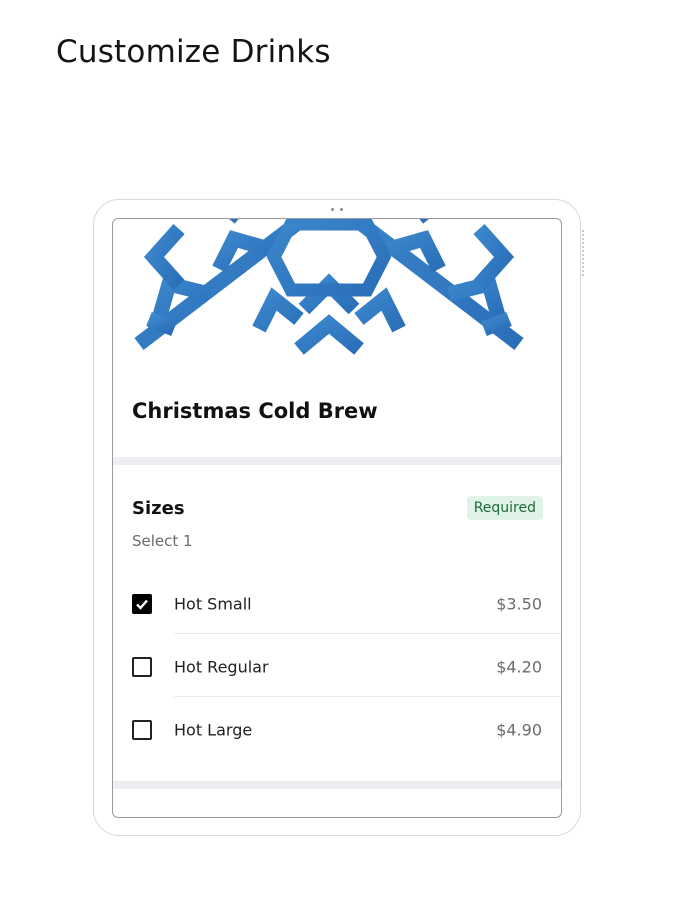 Image resolution: width=675 pixels, height=900 pixels. What do you see at coordinates (582, 253) in the screenshot?
I see `side-button` at bounding box center [582, 253].